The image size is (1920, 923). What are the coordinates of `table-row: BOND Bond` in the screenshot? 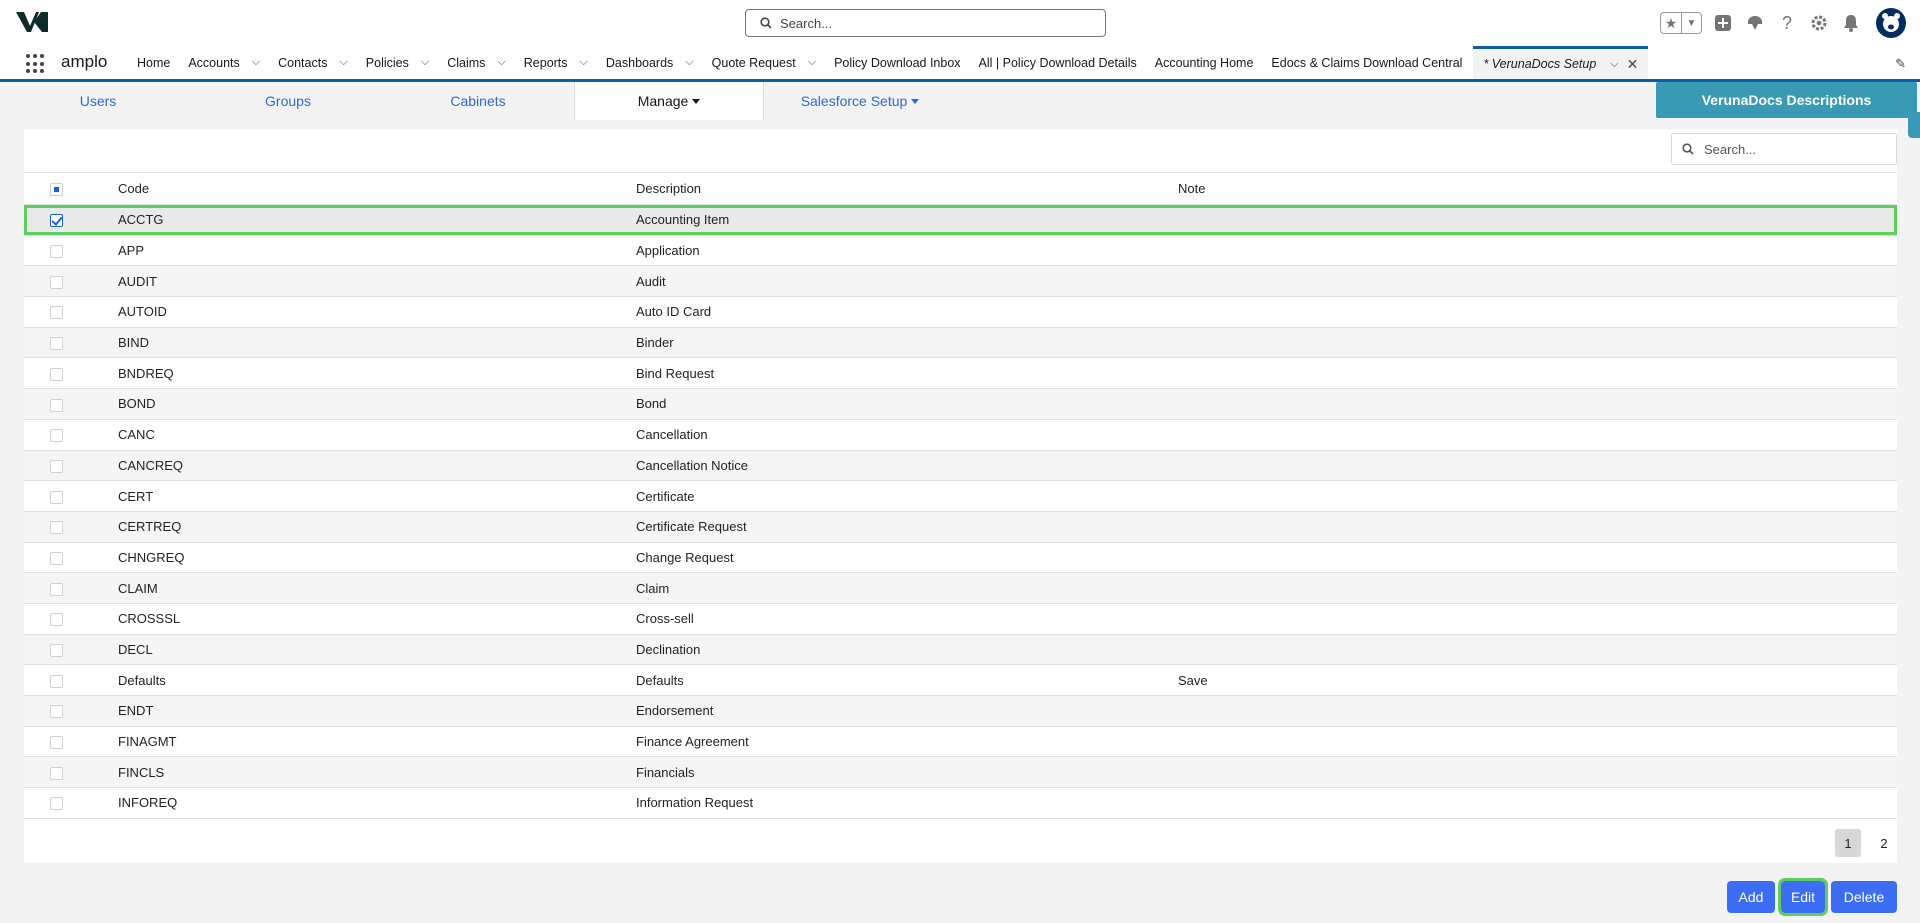 It's located at (960, 404).